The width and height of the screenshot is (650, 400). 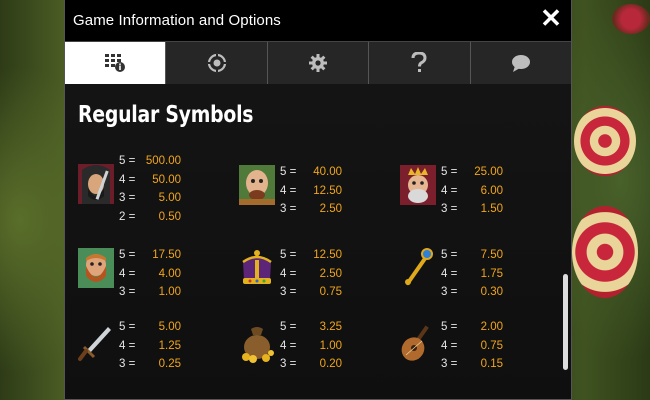 I want to click on payout-value: 1.50, so click(x=491, y=209).